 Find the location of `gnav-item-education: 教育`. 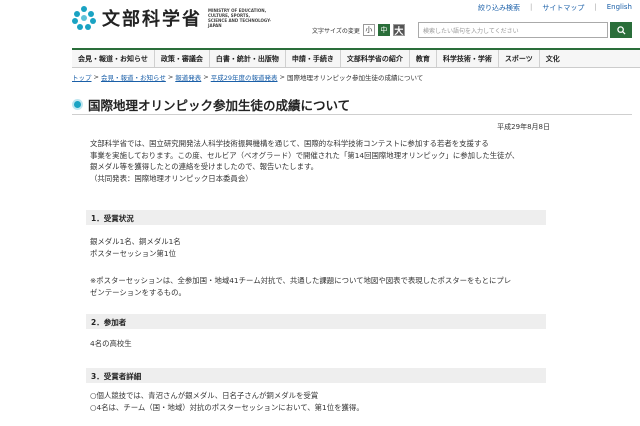

gnav-item-education: 教育 is located at coordinates (423, 58).